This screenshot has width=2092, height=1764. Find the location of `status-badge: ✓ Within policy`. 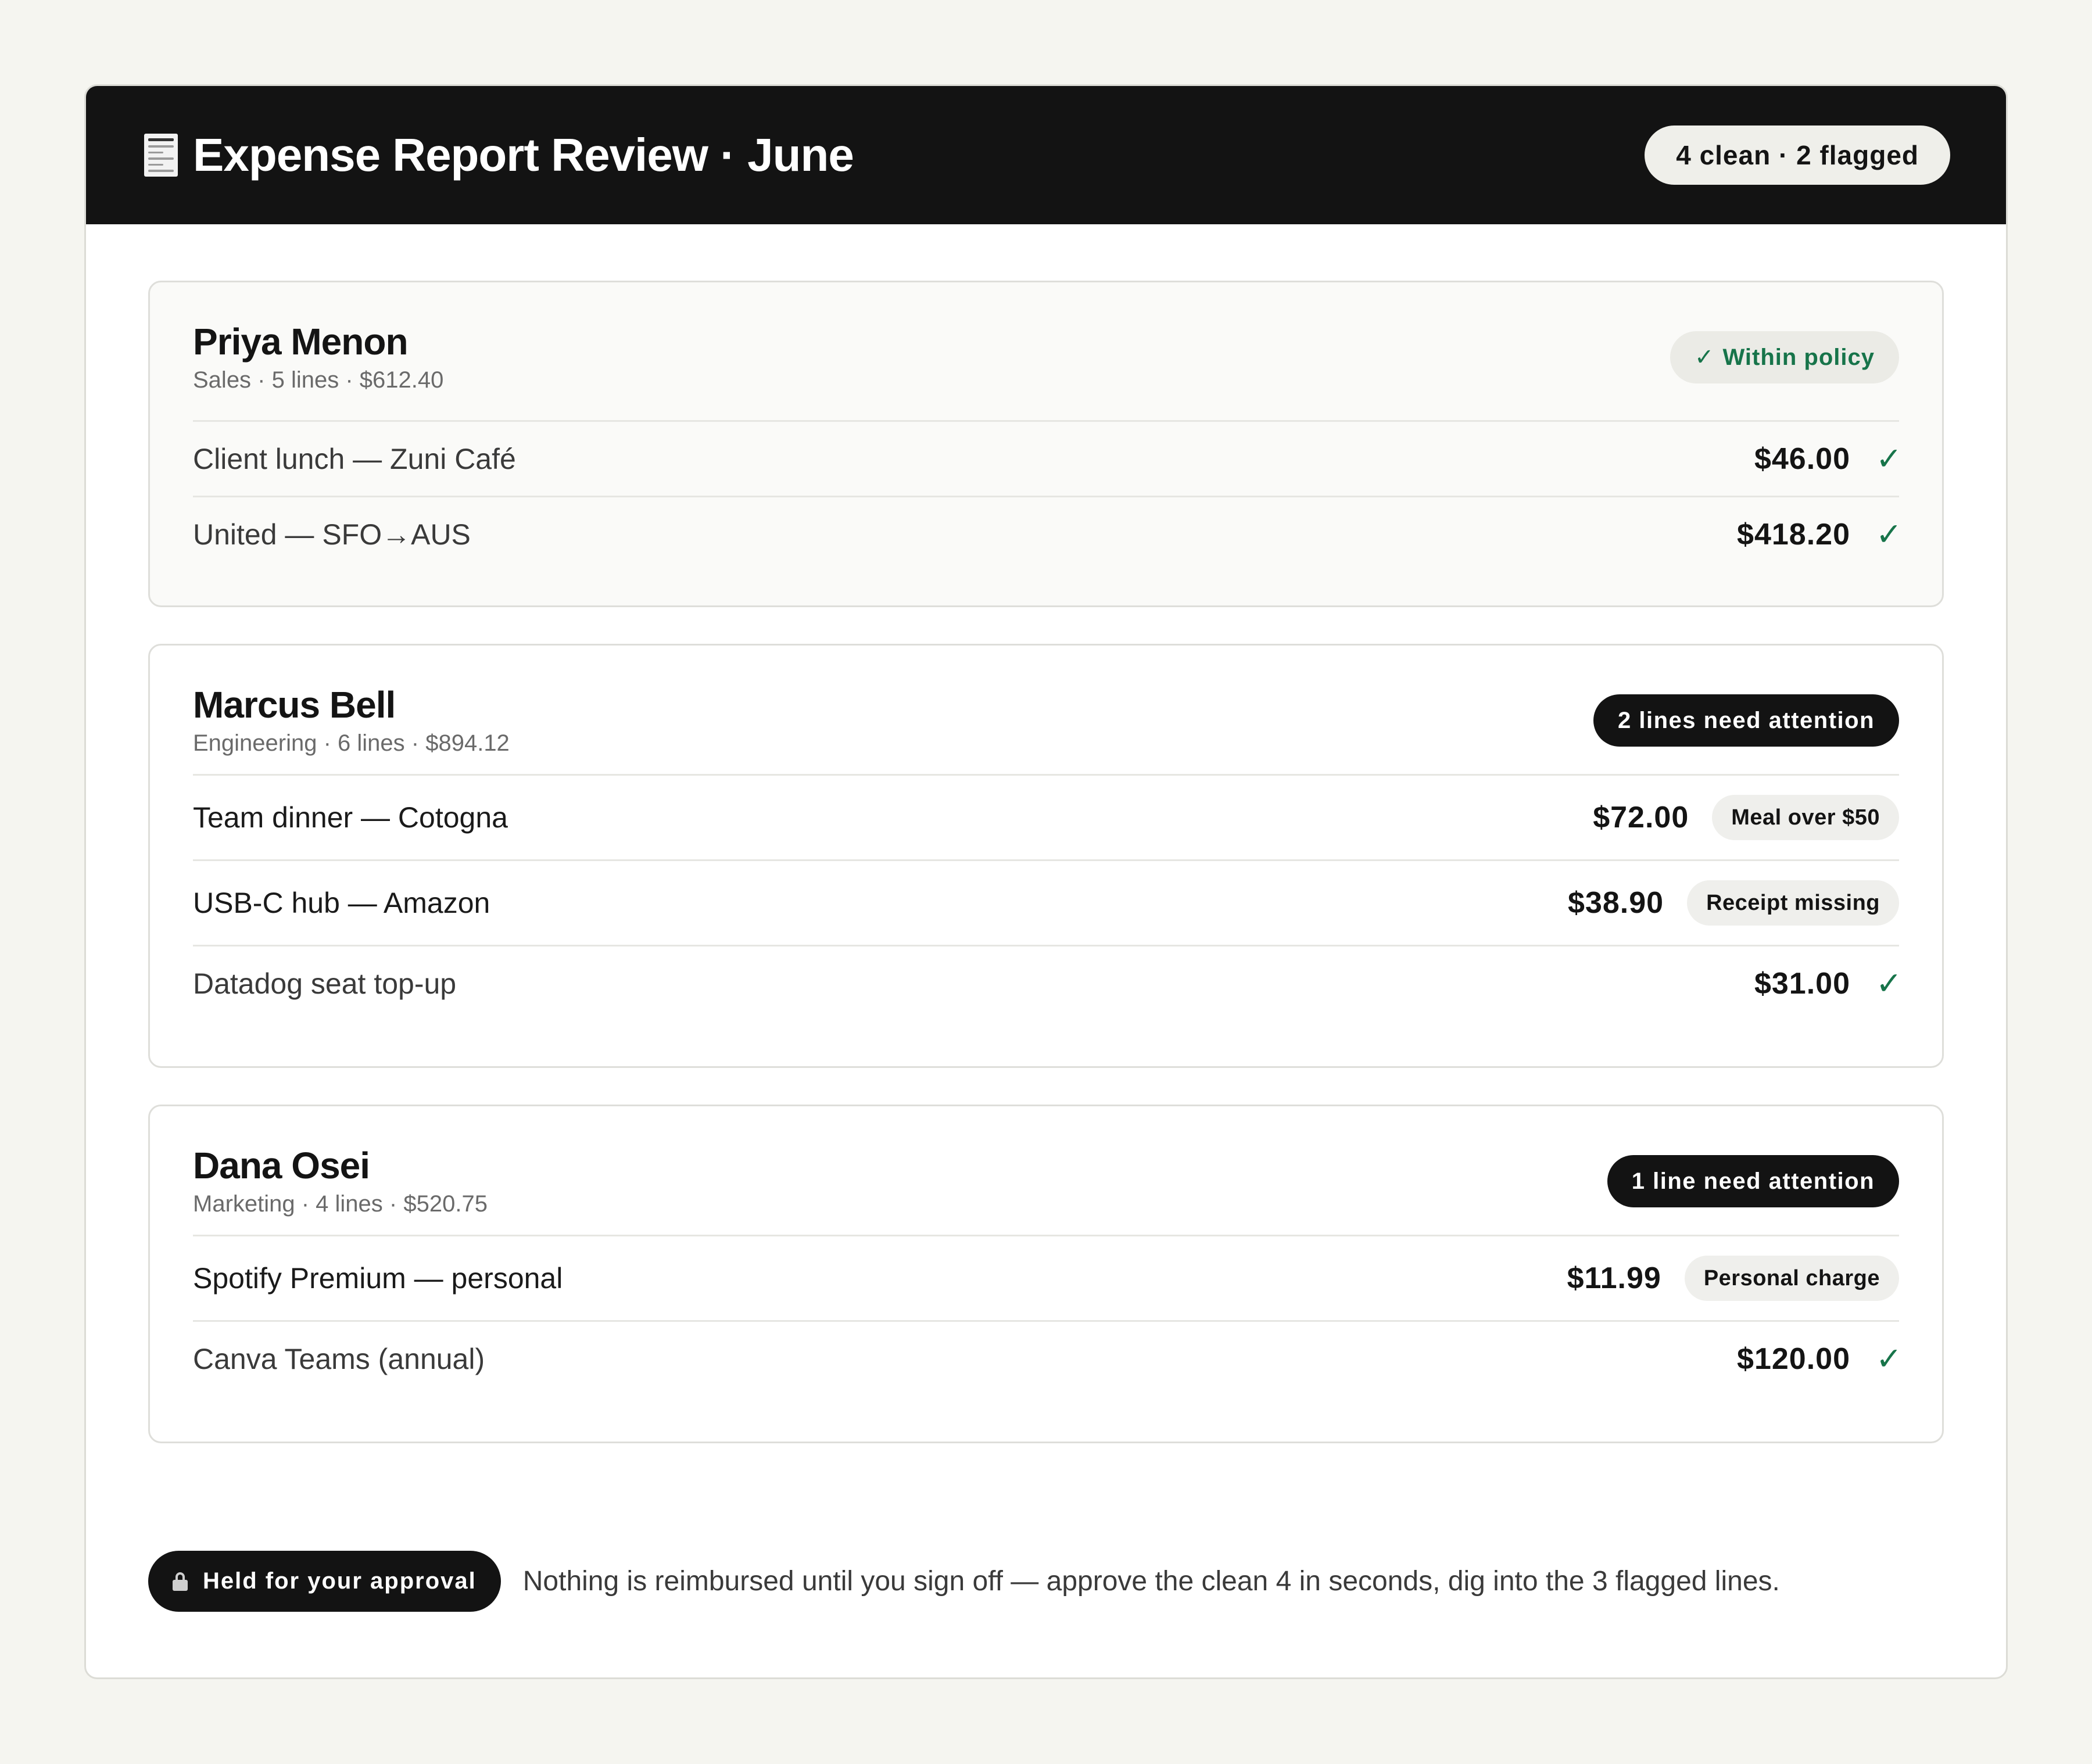

status-badge: ✓ Within policy is located at coordinates (1784, 357).